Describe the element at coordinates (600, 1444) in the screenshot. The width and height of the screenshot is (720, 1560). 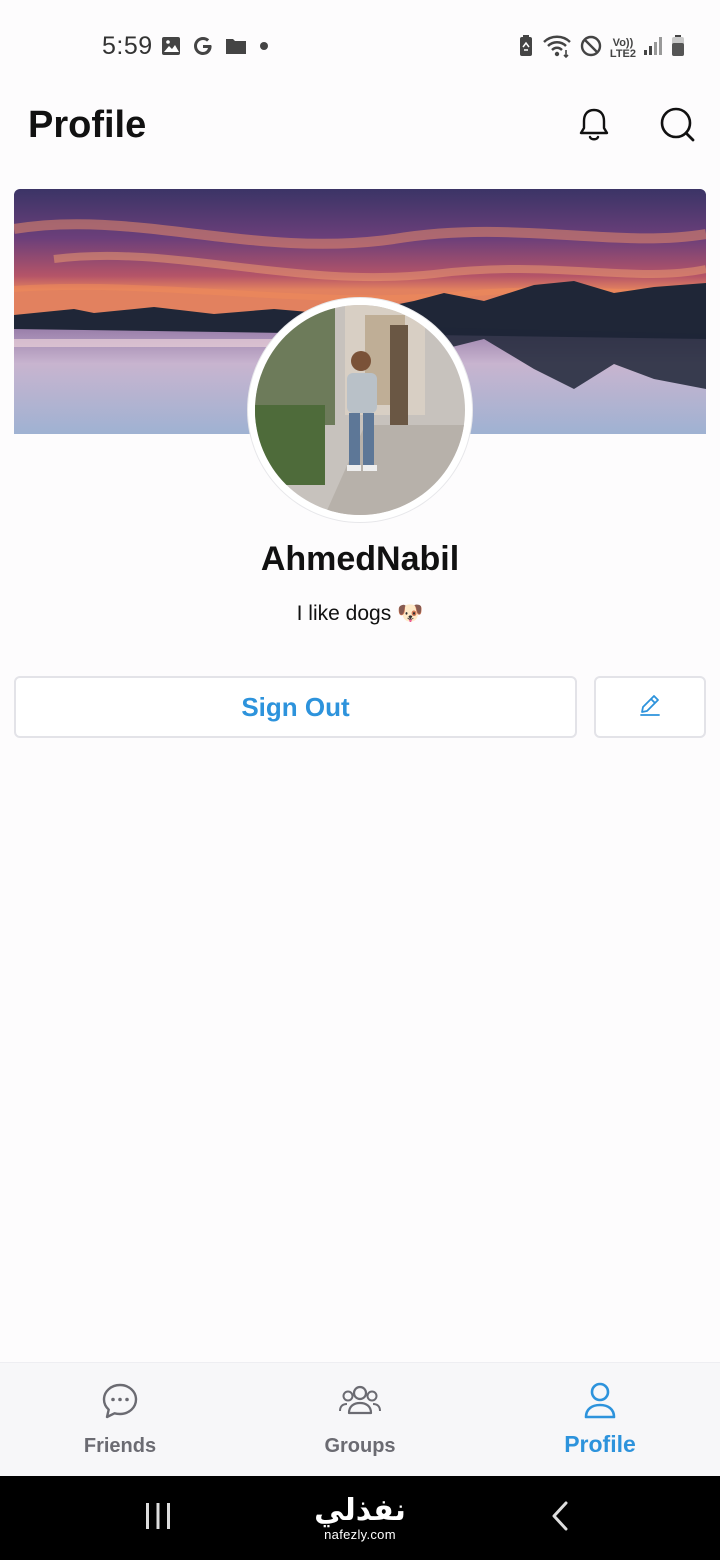
I see `tab-profile-label: Profile` at that location.